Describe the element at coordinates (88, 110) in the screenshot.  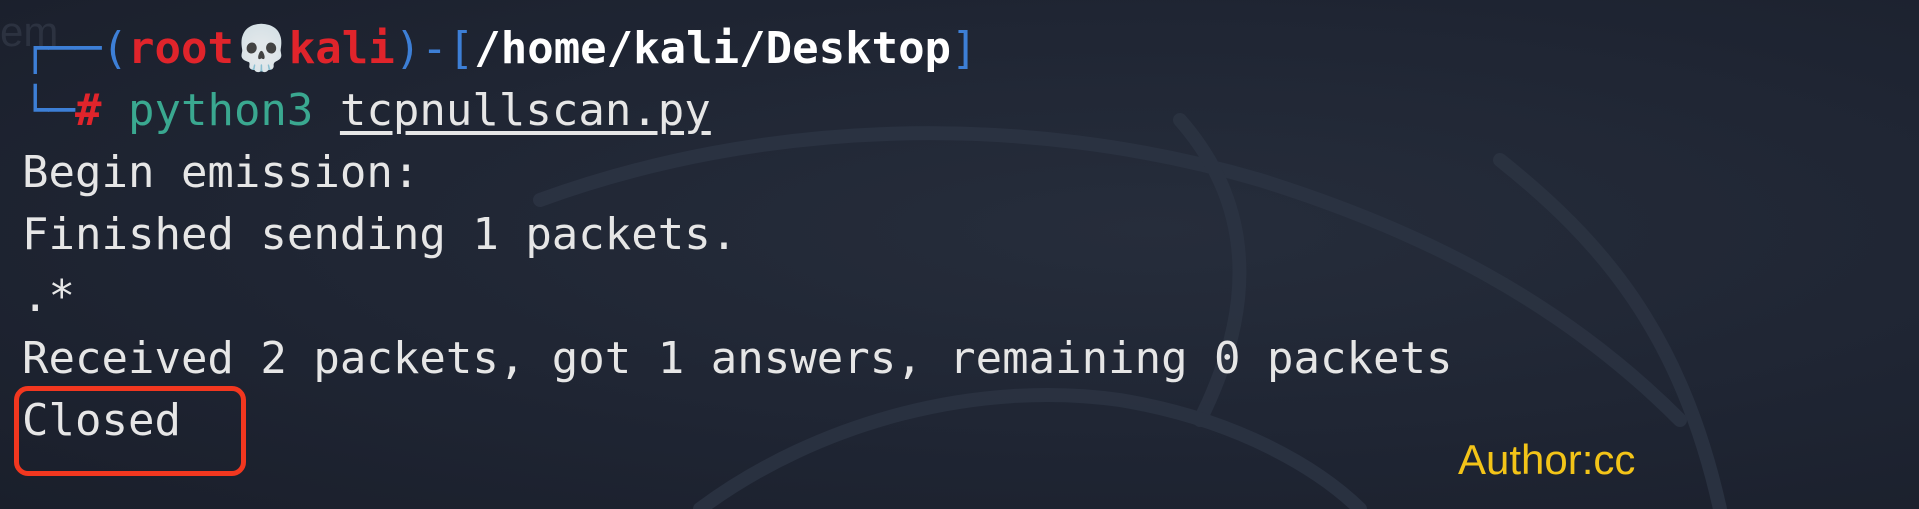
I see `prompt-symbol: #` at that location.